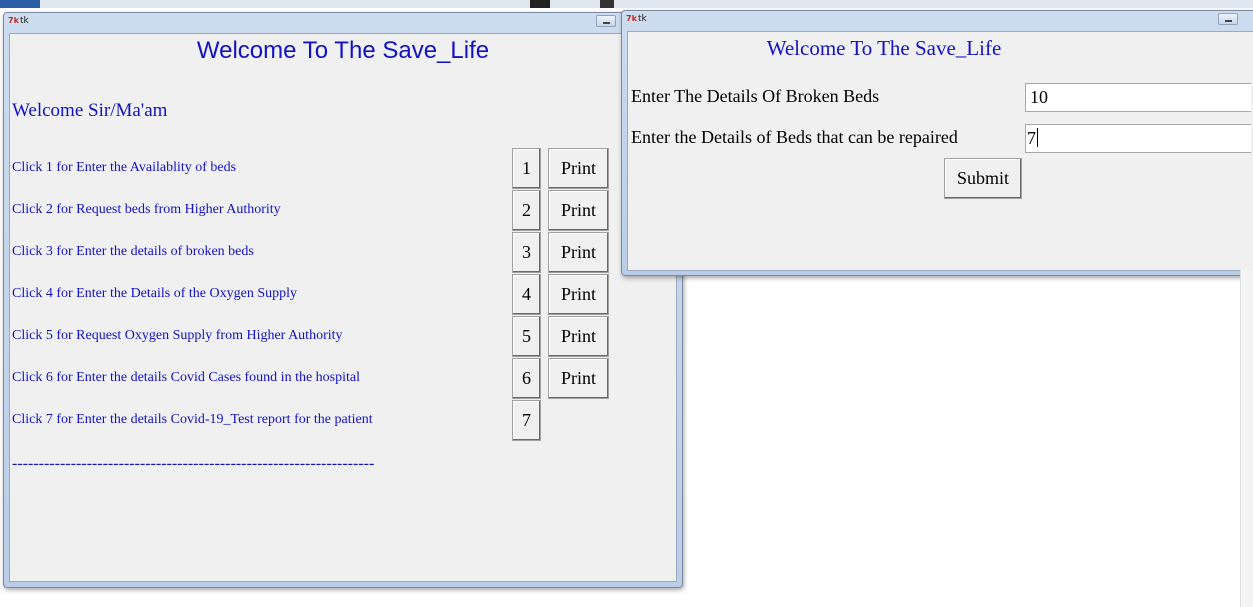  What do you see at coordinates (526, 168) in the screenshot?
I see `option-1-button: 1` at bounding box center [526, 168].